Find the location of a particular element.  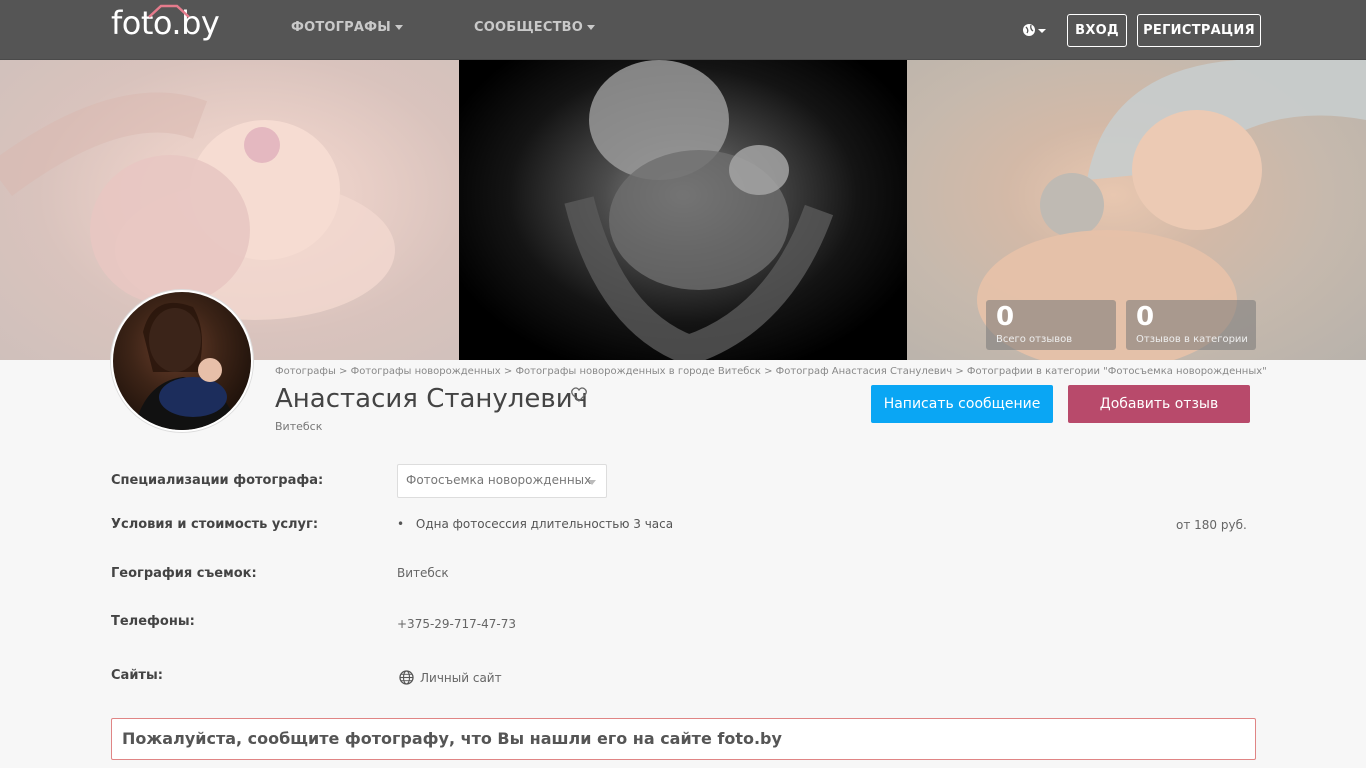

service-list-item: • Одна фотосессия длительностью 3 часа is located at coordinates (535, 524).